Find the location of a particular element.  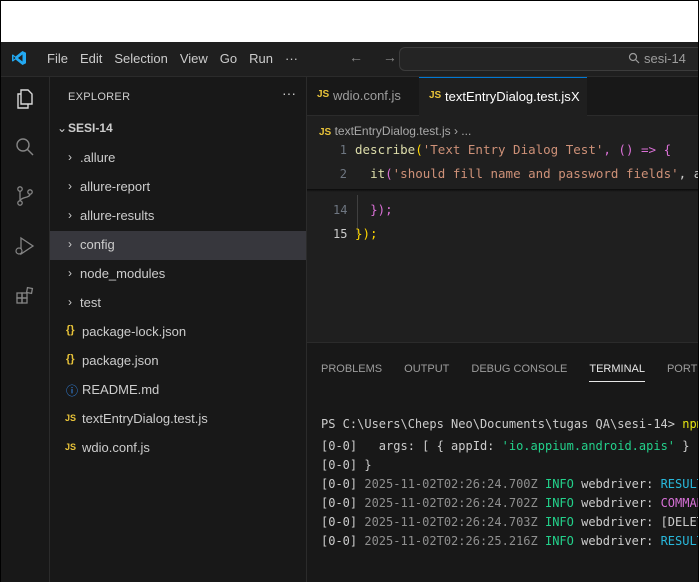

menu-bar: File Edit Selection View Go Run ··· is located at coordinates (178, 58).